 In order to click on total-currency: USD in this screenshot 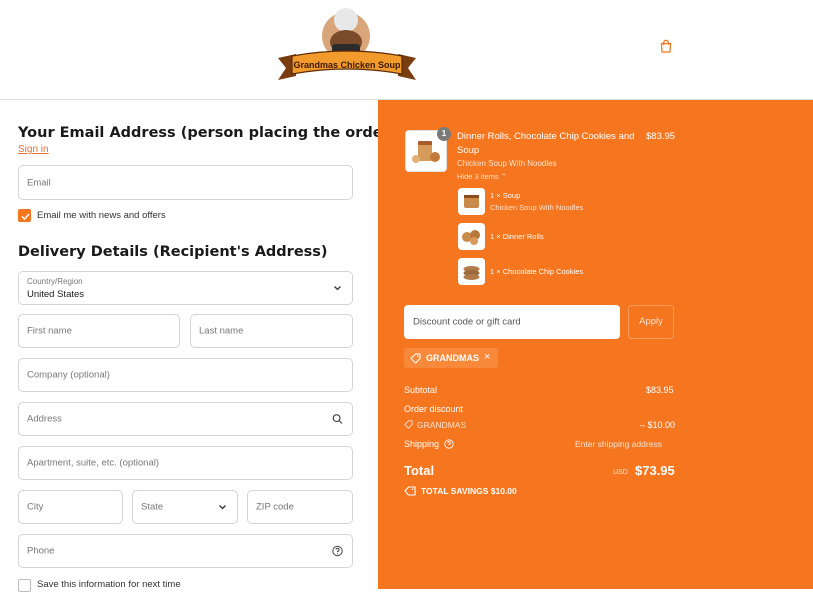, I will do `click(620, 472)`.